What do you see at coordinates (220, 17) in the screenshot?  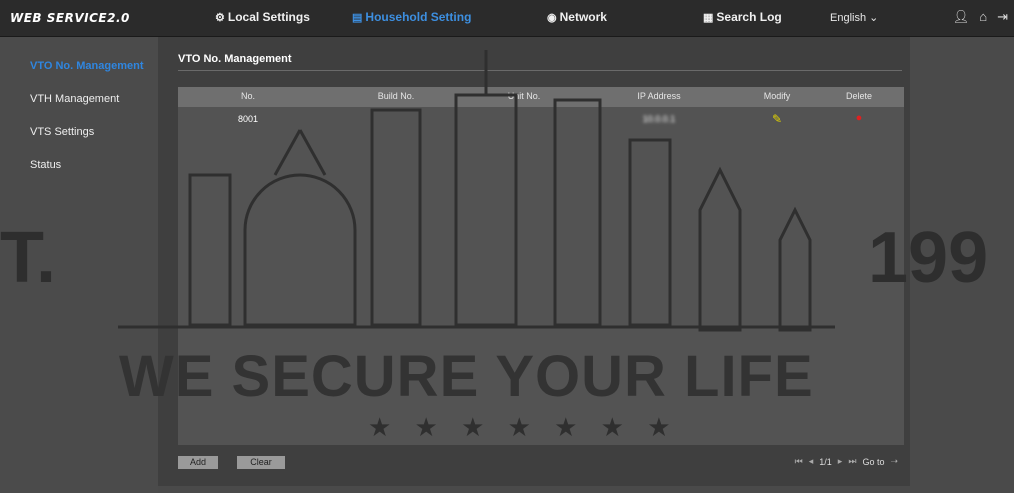 I see `gear-icon: ⚙` at bounding box center [220, 17].